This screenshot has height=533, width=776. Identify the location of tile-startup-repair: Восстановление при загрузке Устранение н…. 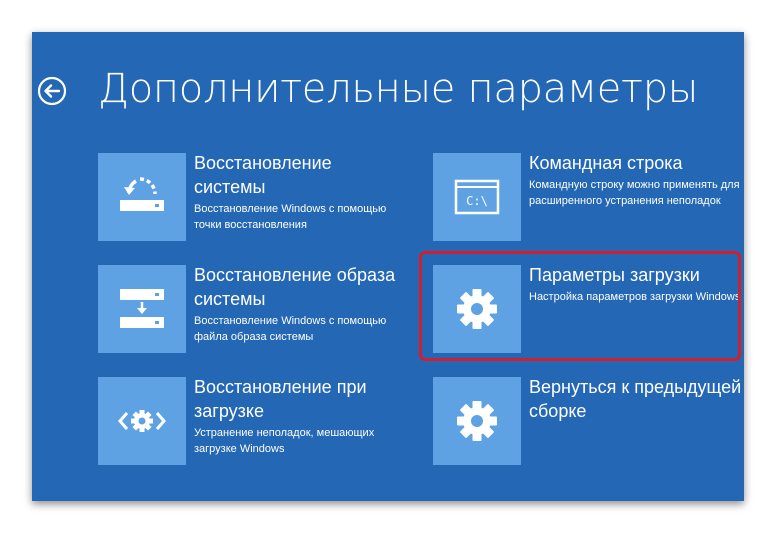
(248, 422).